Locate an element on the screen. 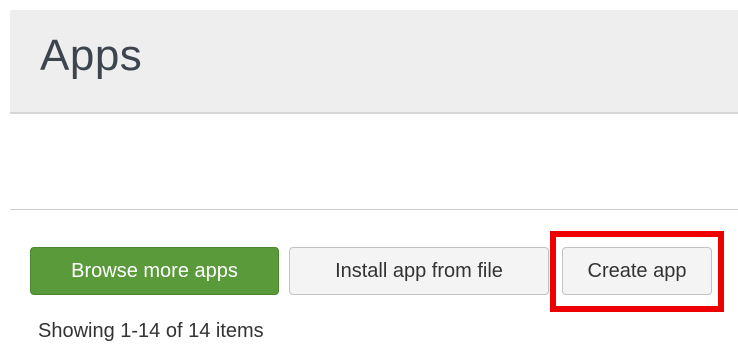 The image size is (738, 347). section-divider is located at coordinates (374, 209).